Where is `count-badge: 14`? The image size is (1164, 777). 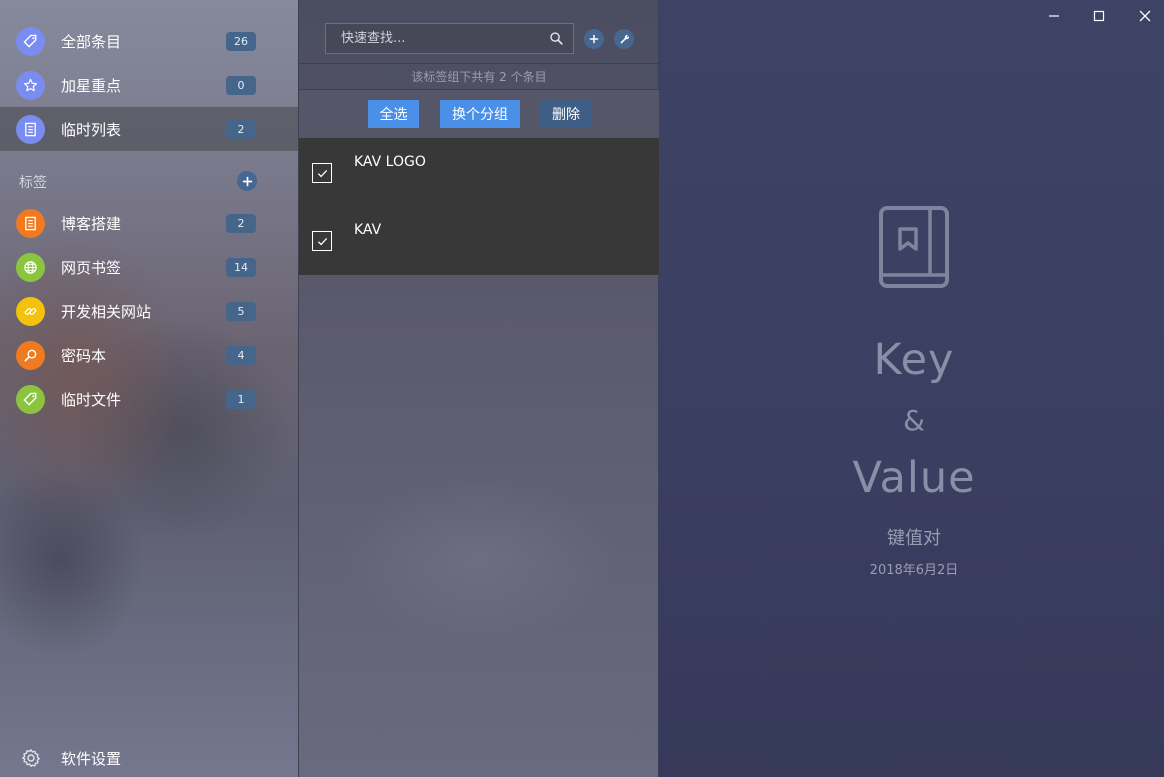 count-badge: 14 is located at coordinates (241, 267).